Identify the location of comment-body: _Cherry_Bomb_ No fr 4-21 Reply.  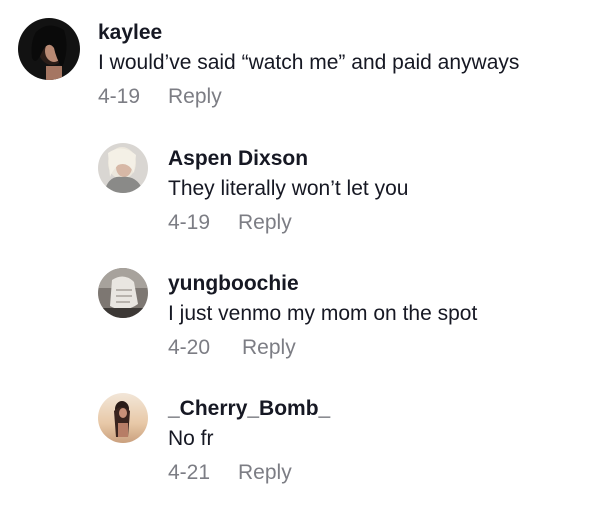
(249, 441).